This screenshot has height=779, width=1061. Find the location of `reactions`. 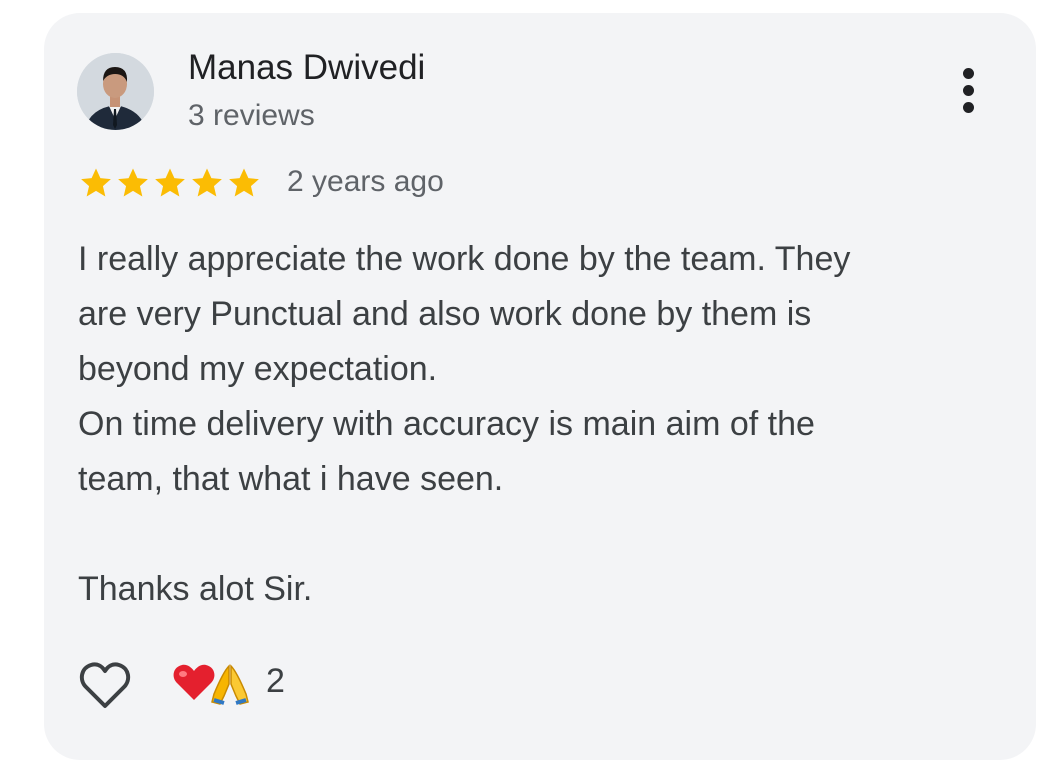

reactions is located at coordinates (211, 683).